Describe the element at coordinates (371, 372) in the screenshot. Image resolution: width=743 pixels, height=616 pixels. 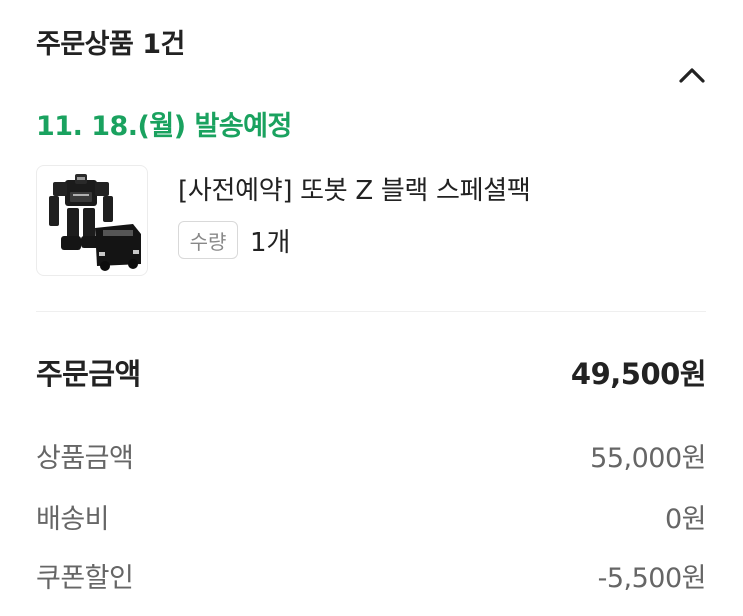
I see `order-total-row: 주문금액 49,500원` at that location.